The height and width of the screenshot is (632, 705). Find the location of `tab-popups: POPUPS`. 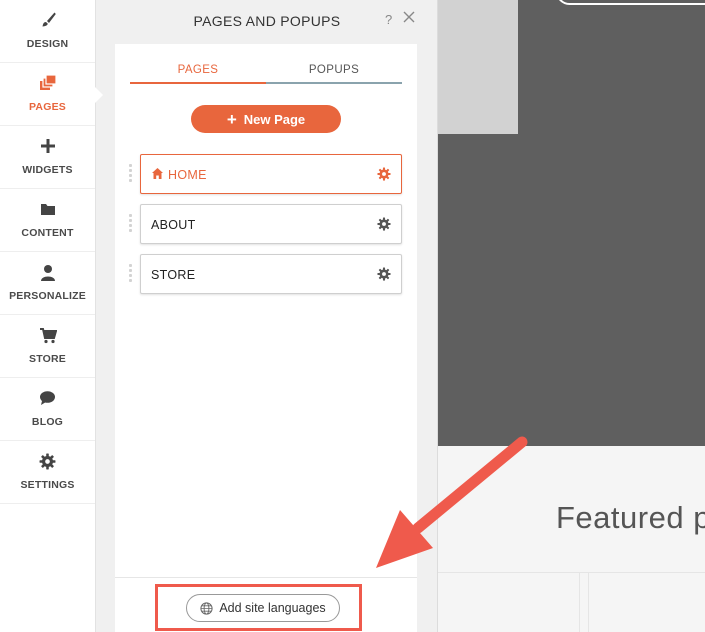

tab-popups: POPUPS is located at coordinates (334, 74).